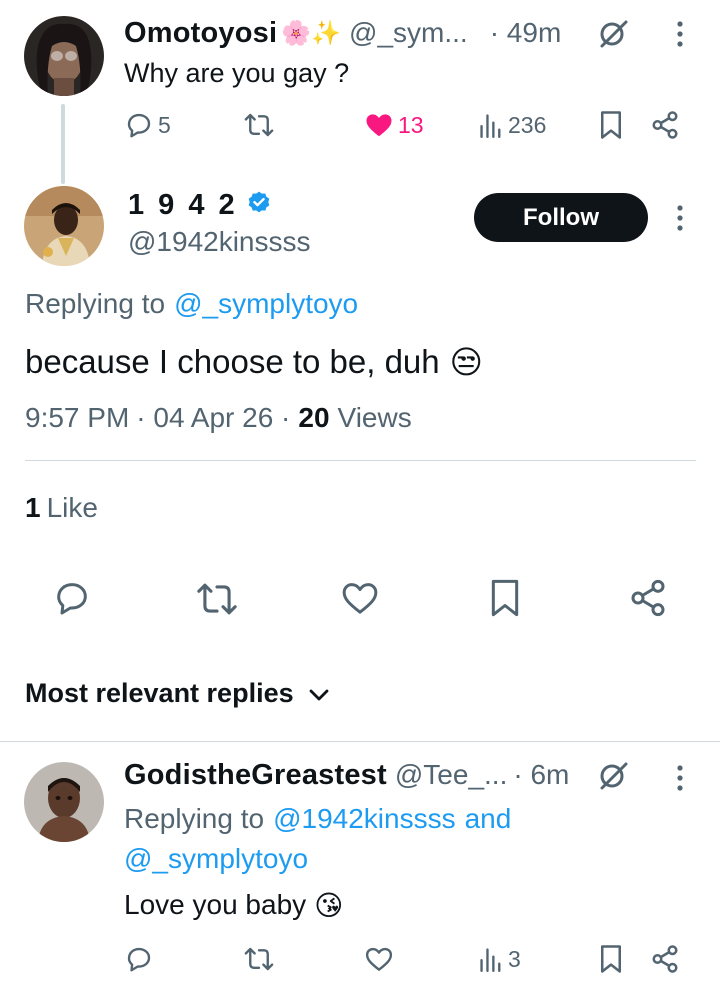  I want to click on replies-sort-dropdown: Most relevant replies, so click(177, 693).